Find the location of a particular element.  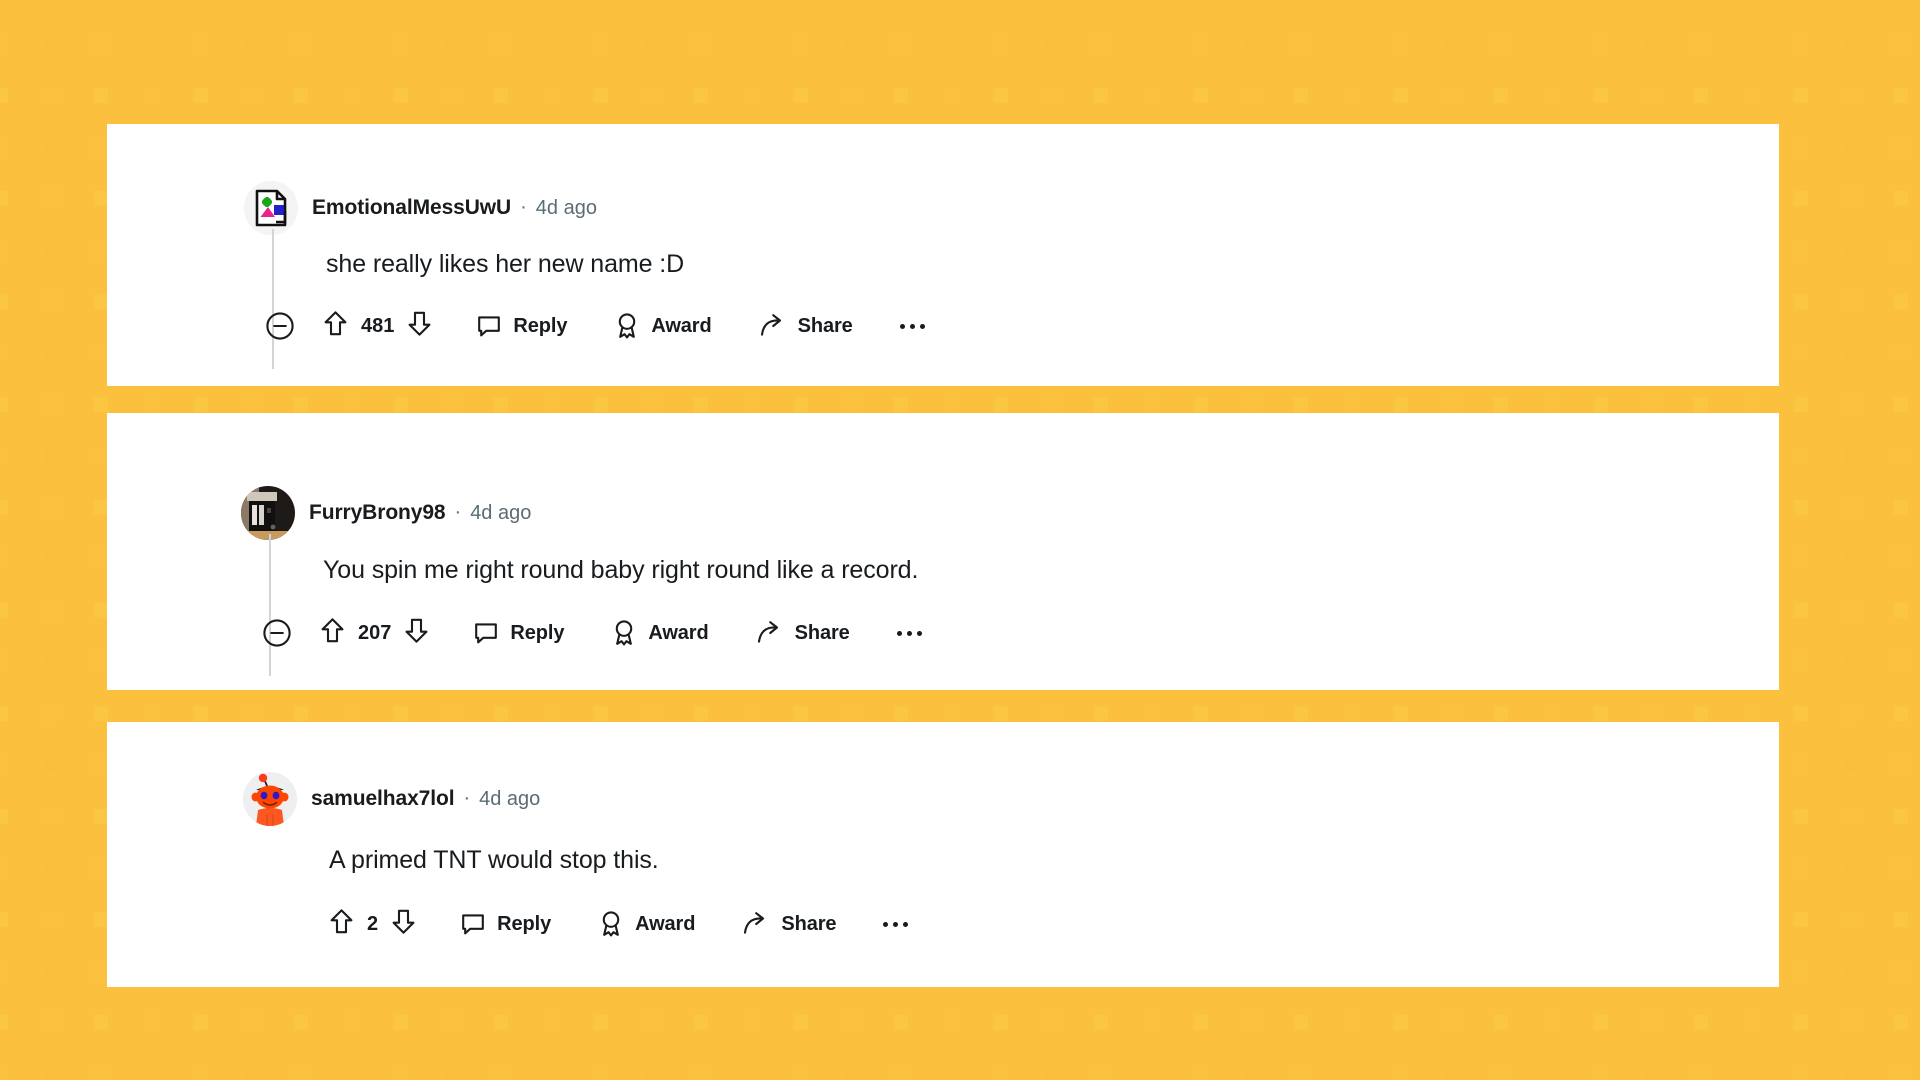

comment-meta: FurryBrony98 · 4d ago is located at coordinates (420, 513).